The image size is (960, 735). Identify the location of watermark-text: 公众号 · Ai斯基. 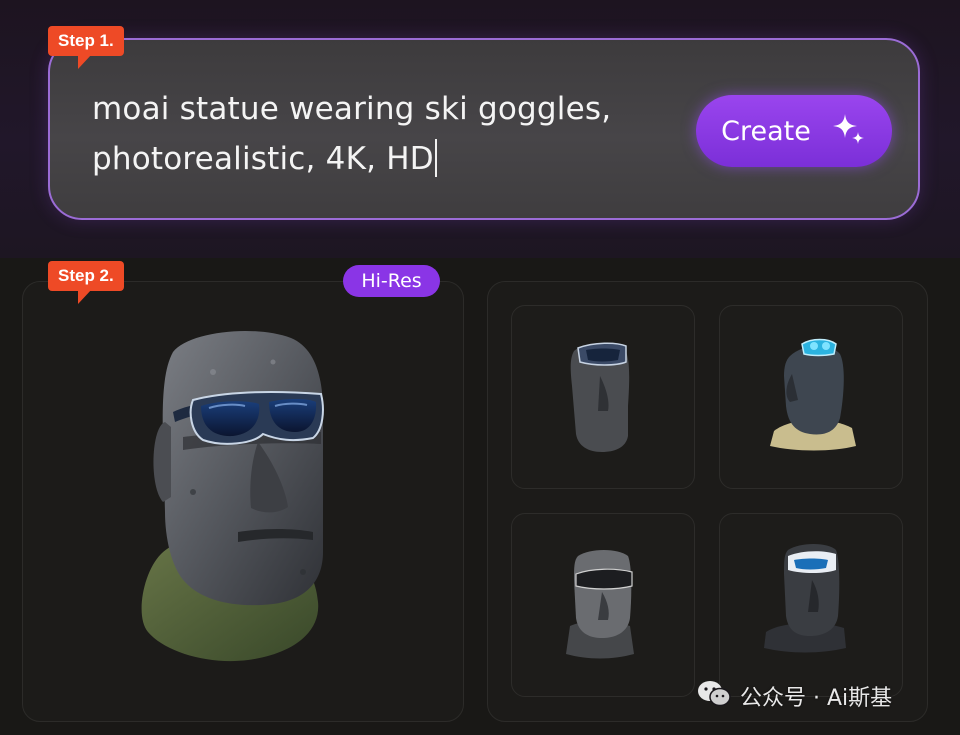
(816, 698).